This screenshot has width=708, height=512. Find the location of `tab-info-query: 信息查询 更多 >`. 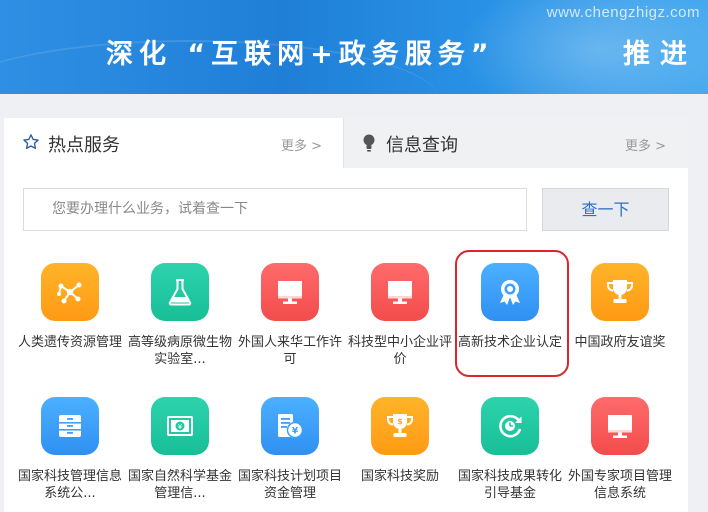

tab-info-query: 信息查询 更多 > is located at coordinates (516, 143).